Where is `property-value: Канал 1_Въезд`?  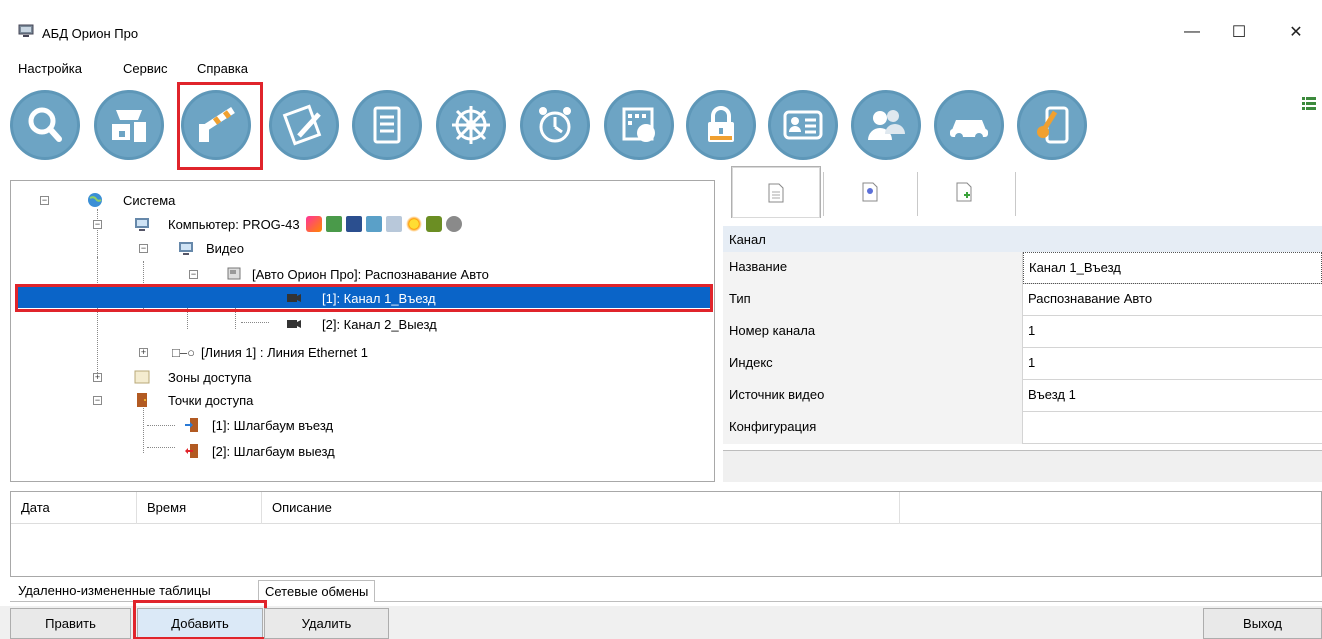
property-value: Канал 1_Въезд is located at coordinates (1172, 268).